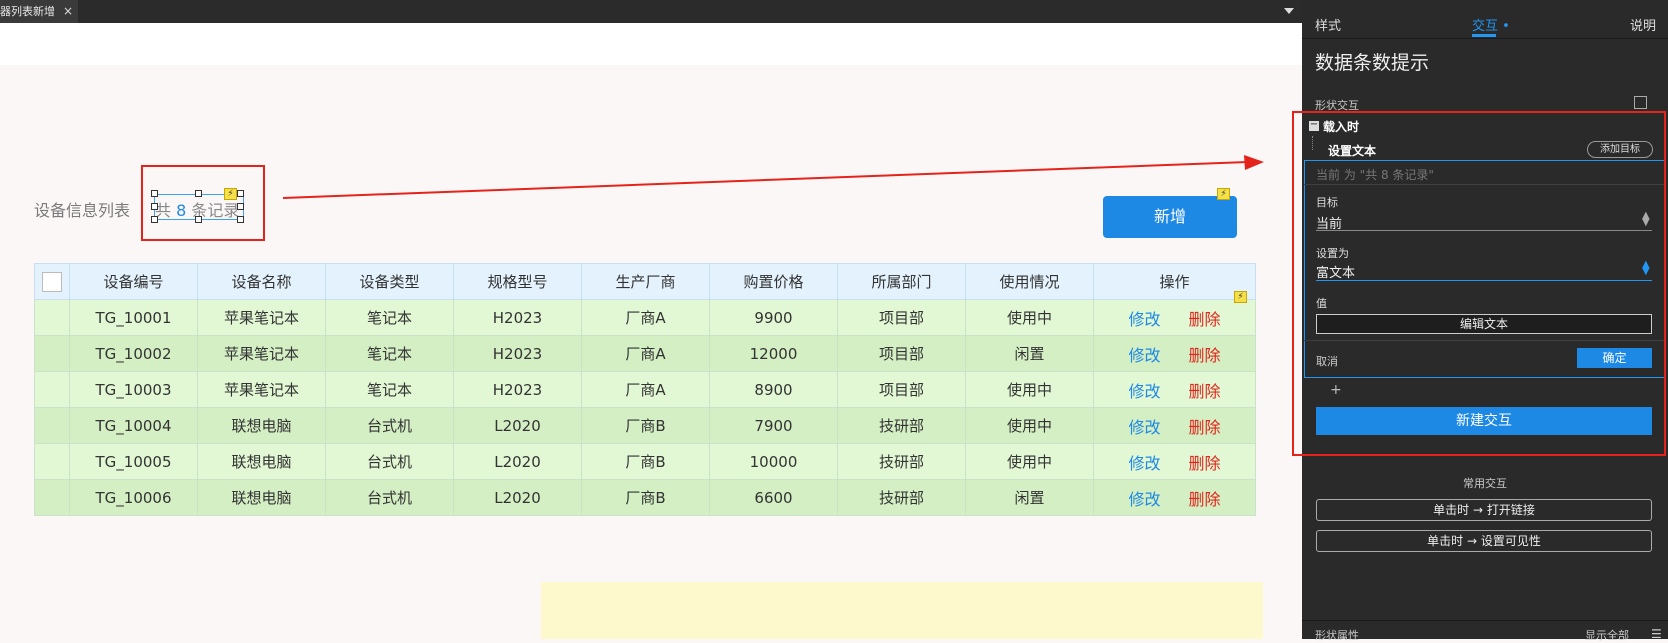  Describe the element at coordinates (1174, 281) in the screenshot. I see `column-header: 操作` at that location.